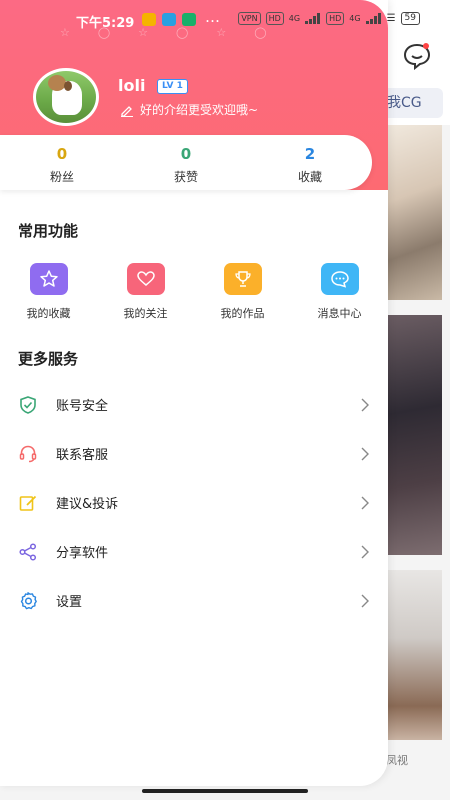 The image size is (450, 800). I want to click on service-label: 联系客服, so click(82, 455).